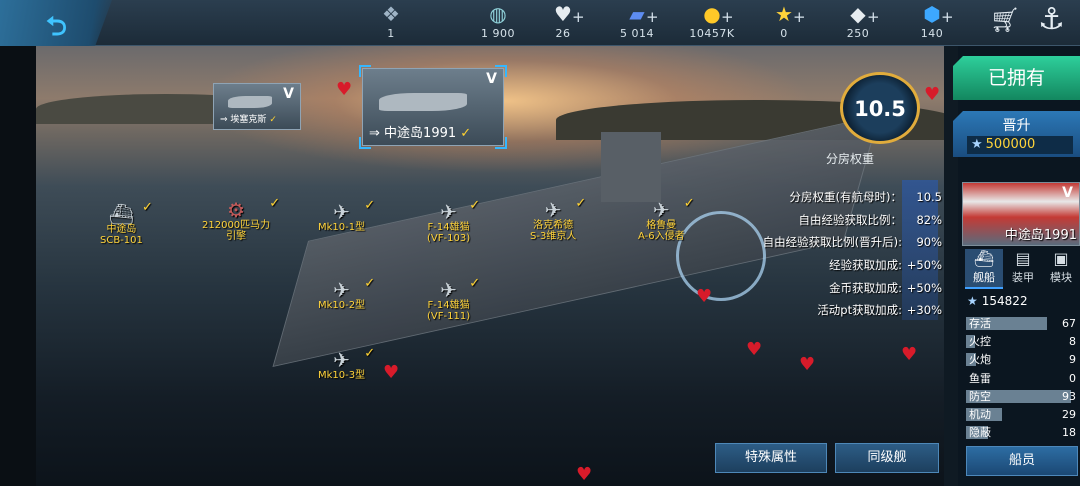  Describe the element at coordinates (1016, 134) in the screenshot. I see `promote-button: 晋升 ★ 500000` at that location.